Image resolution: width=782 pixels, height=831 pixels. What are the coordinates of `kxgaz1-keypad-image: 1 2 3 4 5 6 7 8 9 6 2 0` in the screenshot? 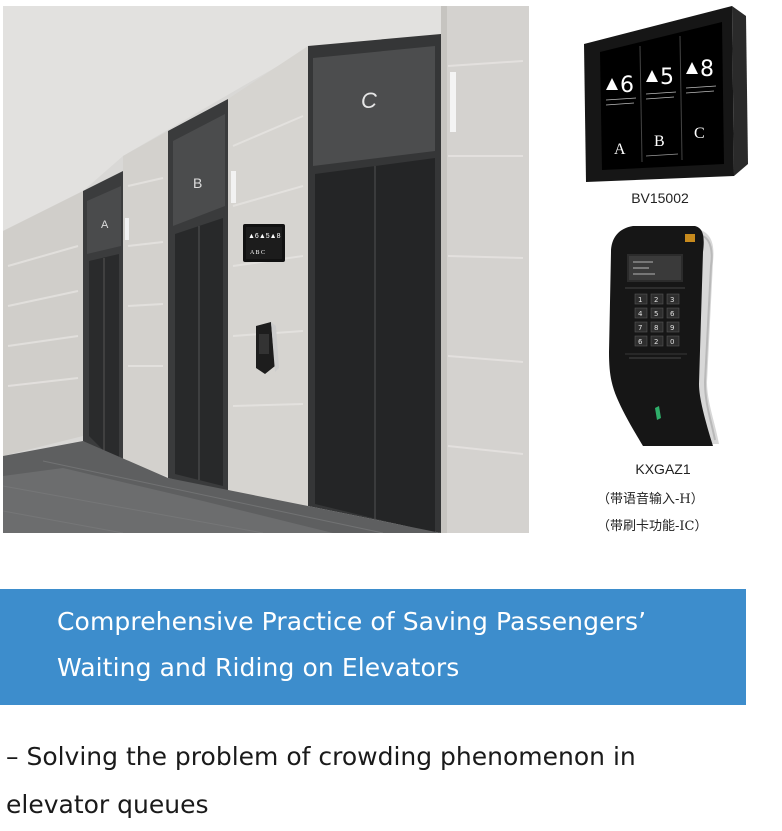 It's located at (664, 336).